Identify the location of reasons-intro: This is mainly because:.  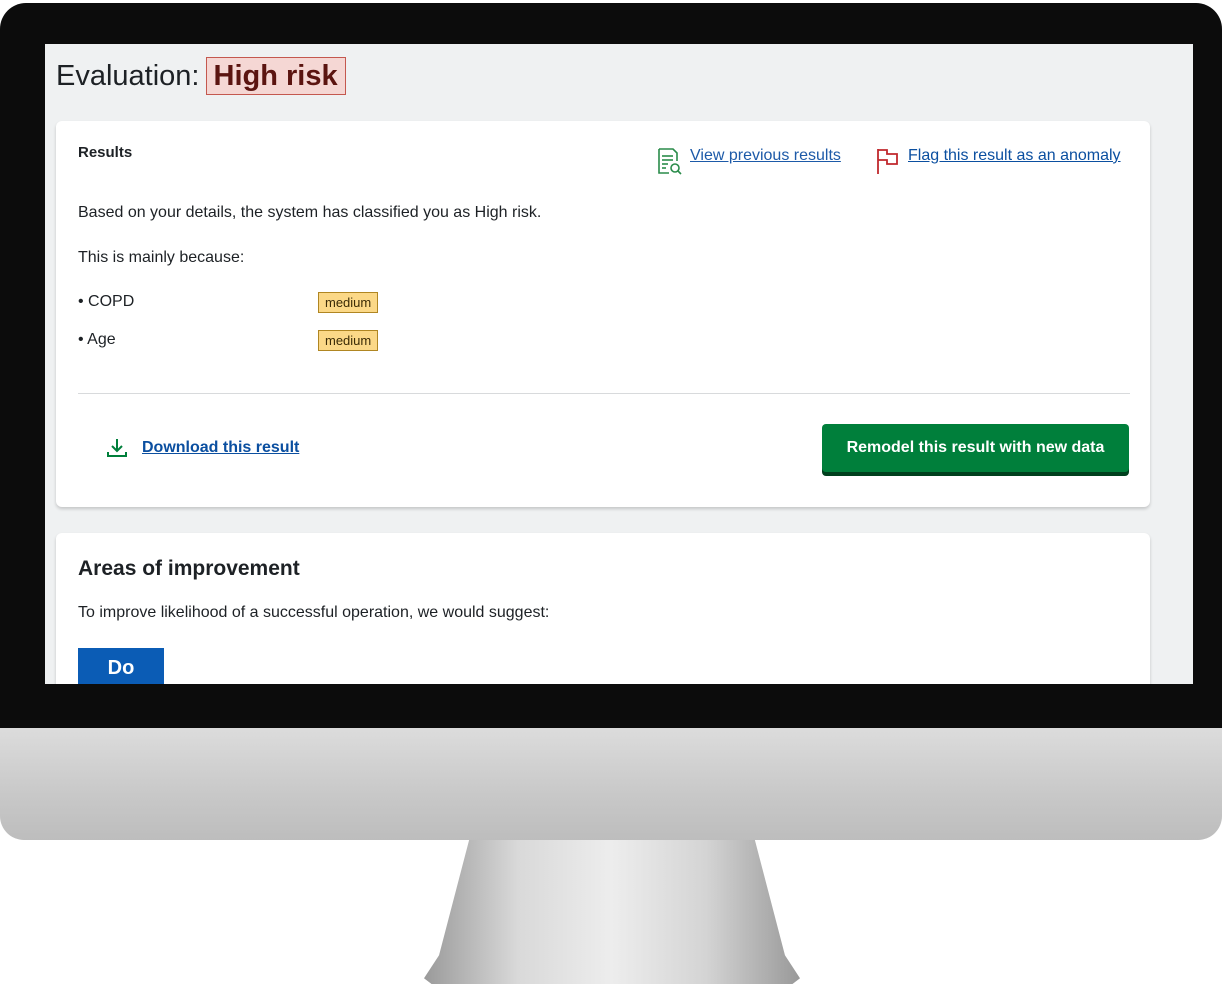
(161, 257).